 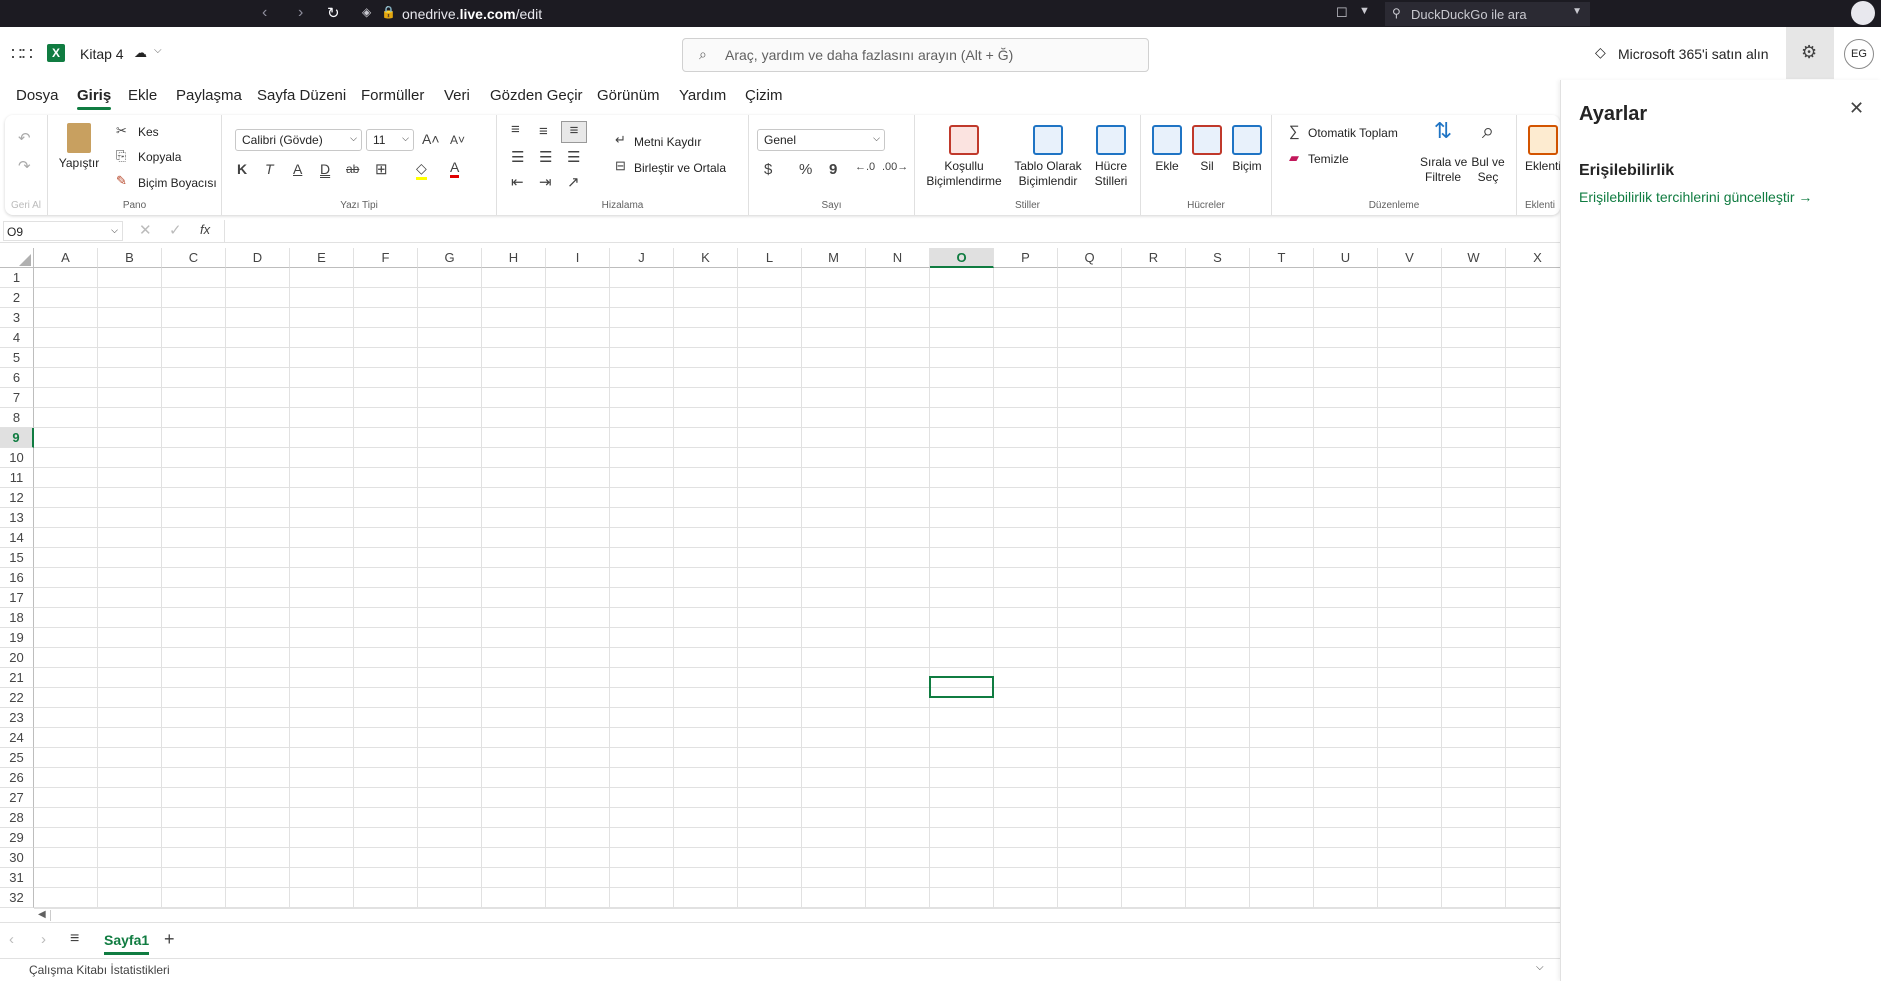 I want to click on row-header: 22, so click(x=17, y=698).